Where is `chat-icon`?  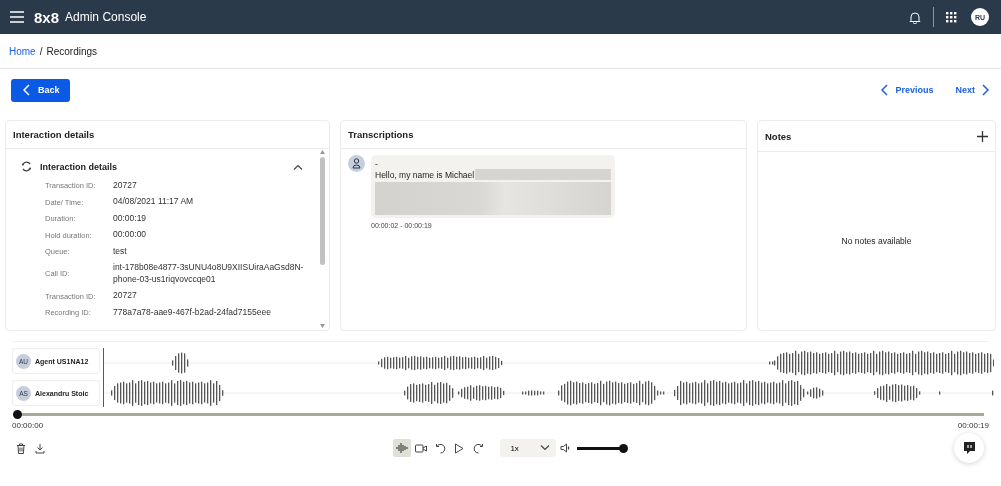
chat-icon is located at coordinates (969, 448).